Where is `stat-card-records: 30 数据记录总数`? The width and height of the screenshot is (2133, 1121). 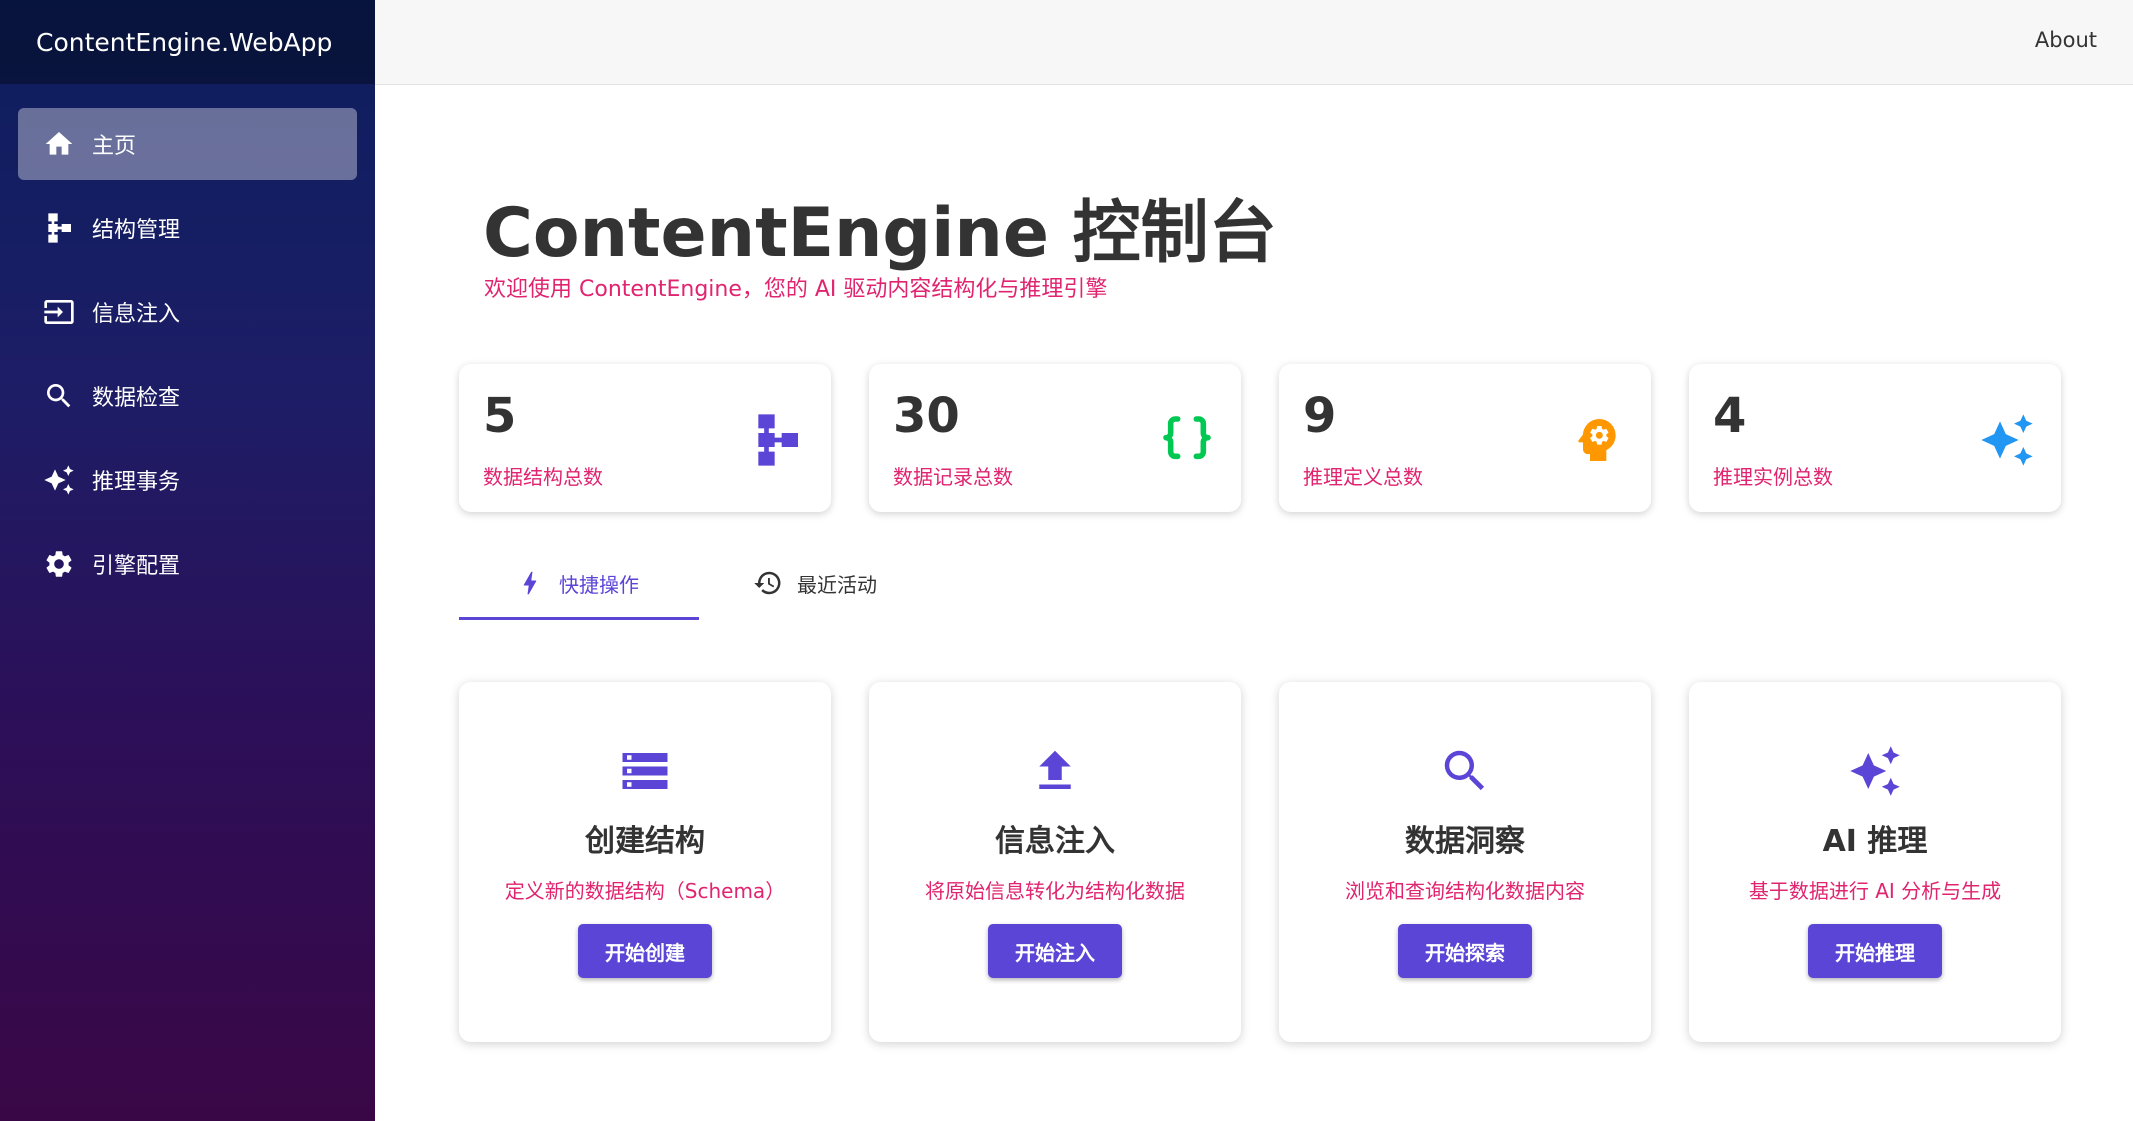 stat-card-records: 30 数据记录总数 is located at coordinates (1055, 438).